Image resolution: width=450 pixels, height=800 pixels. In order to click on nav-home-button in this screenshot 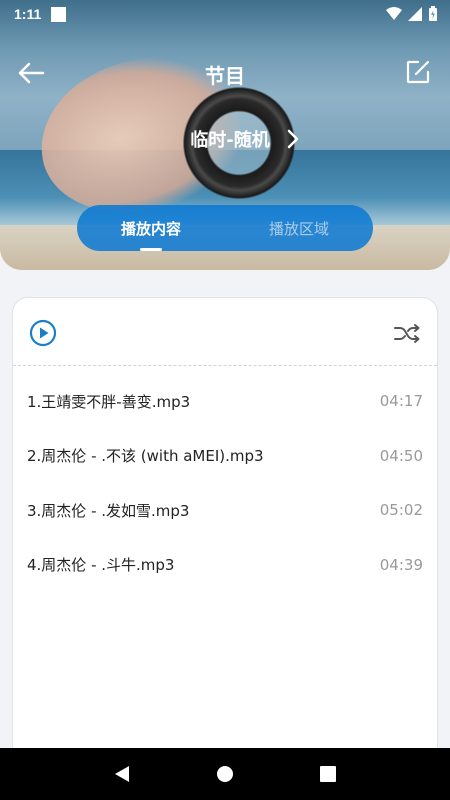, I will do `click(225, 774)`.